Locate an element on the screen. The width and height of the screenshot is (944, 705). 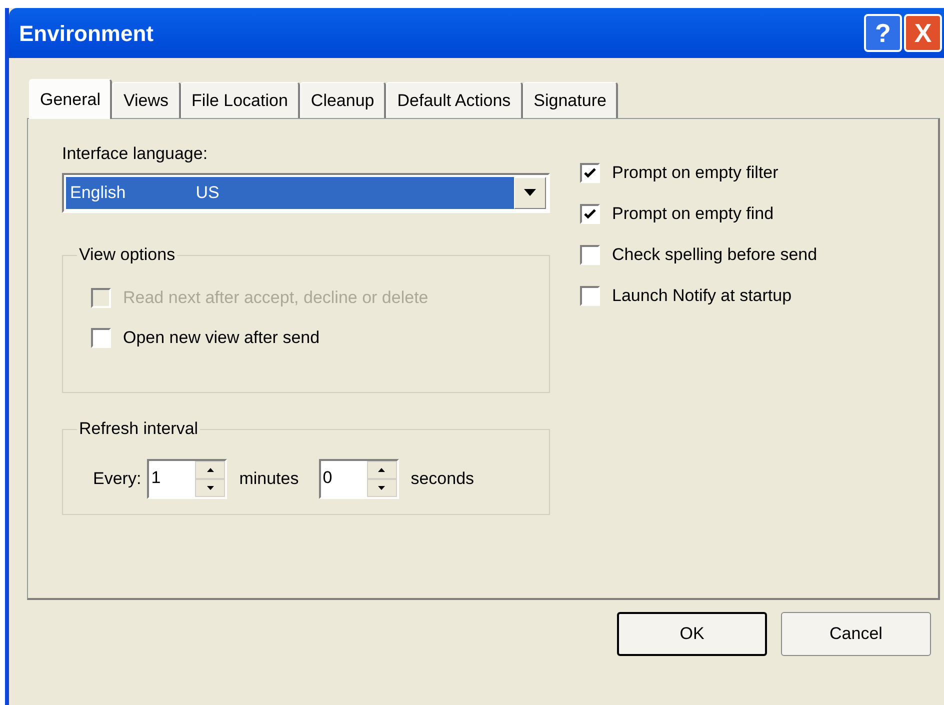
minutes-spinner: 1 is located at coordinates (187, 478).